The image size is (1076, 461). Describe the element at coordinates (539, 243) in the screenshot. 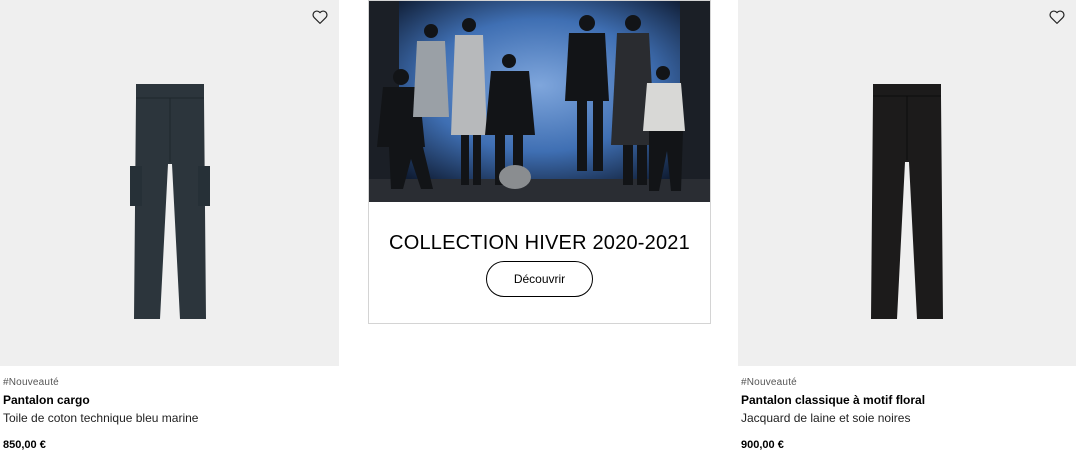

I see `promo-title: COLLECTION HIVER 2020-2021` at that location.